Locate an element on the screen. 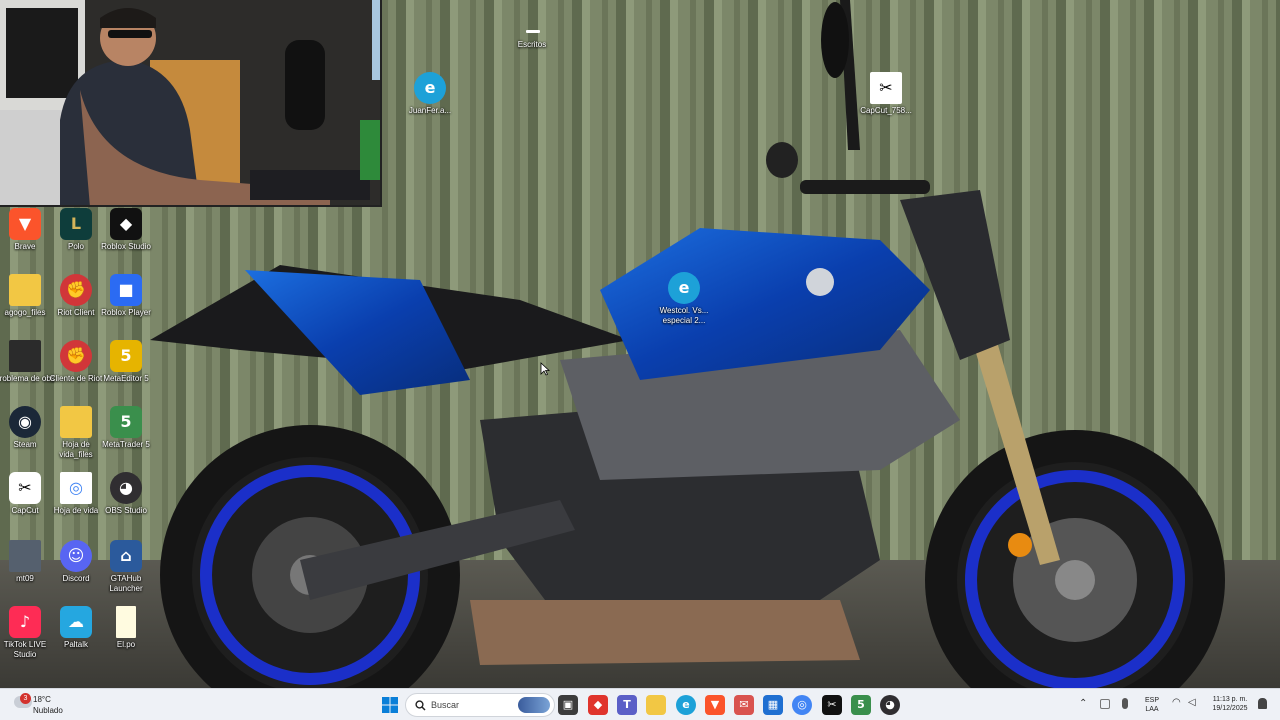  taskbar-edge: e is located at coordinates (686, 705).